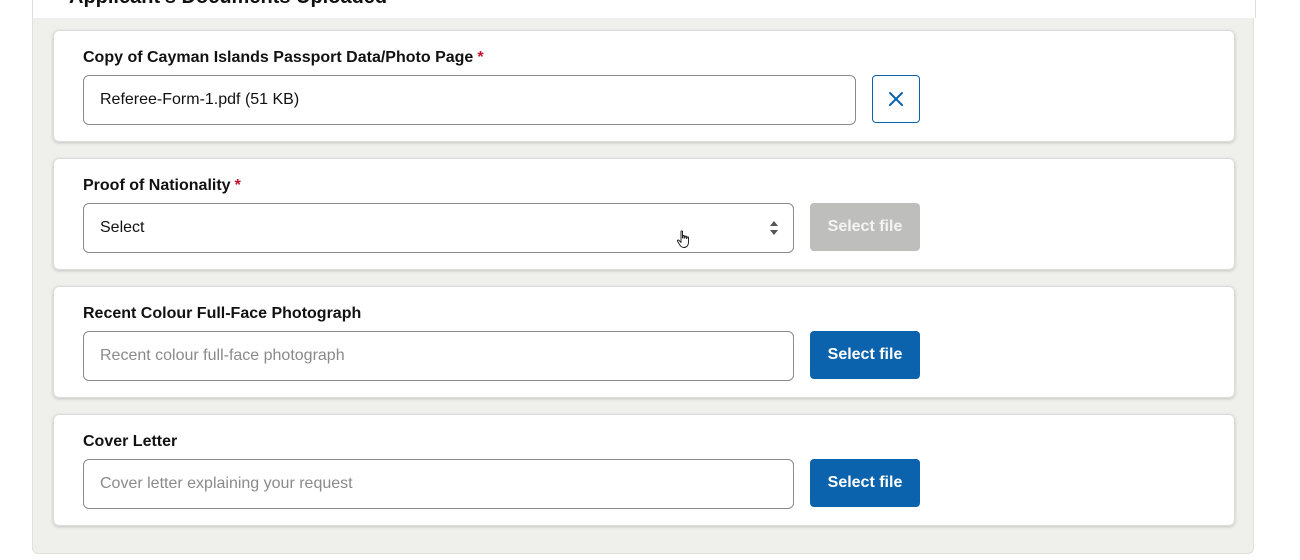 The width and height of the screenshot is (1300, 560). What do you see at coordinates (130, 441) in the screenshot?
I see `cover-letter-label: Cover Letter` at bounding box center [130, 441].